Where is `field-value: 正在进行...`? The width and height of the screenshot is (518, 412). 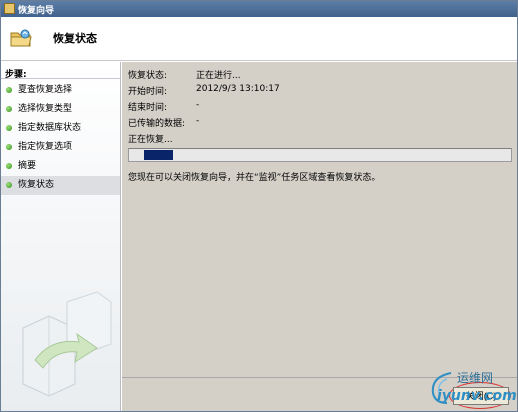
field-value: 正在进行... is located at coordinates (218, 76).